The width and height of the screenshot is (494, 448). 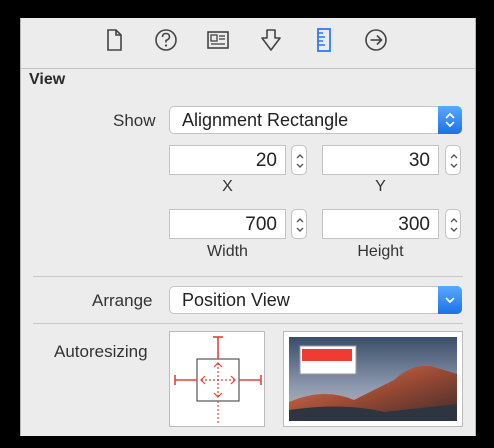 I want to click on height-label: Height, so click(x=380, y=251).